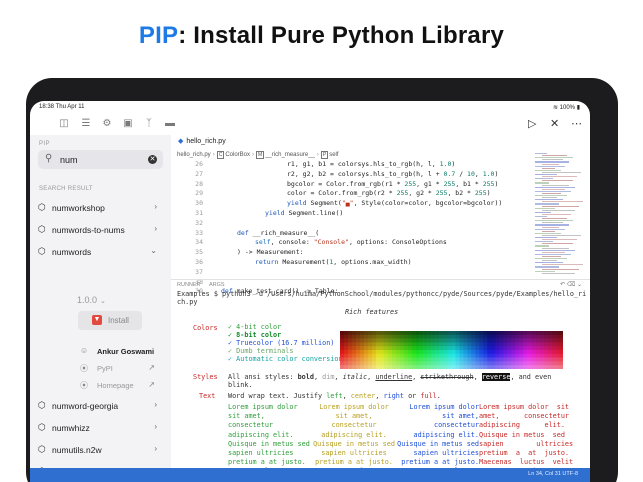  I want to click on lorem-line: pretium a at justo., so click(524, 453).